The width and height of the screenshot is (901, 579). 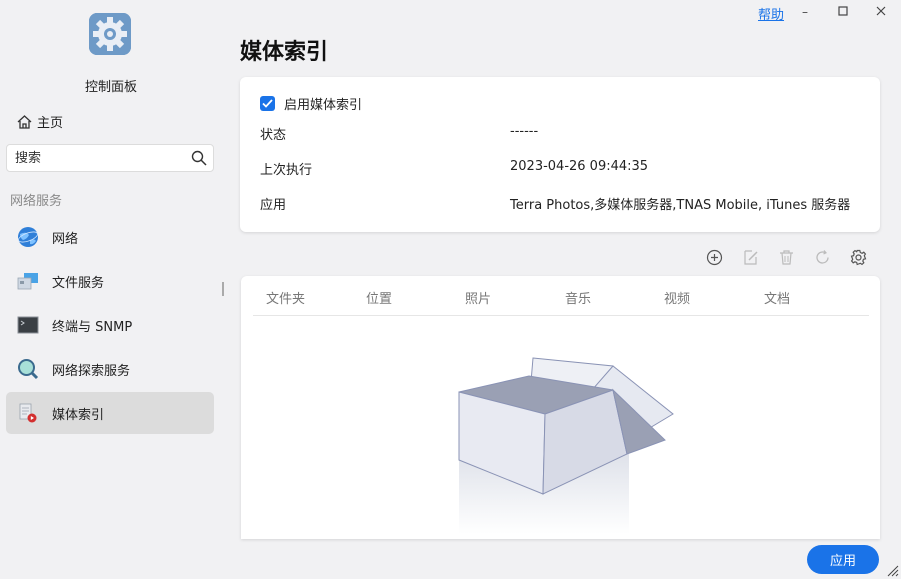 I want to click on add-button, so click(x=714, y=257).